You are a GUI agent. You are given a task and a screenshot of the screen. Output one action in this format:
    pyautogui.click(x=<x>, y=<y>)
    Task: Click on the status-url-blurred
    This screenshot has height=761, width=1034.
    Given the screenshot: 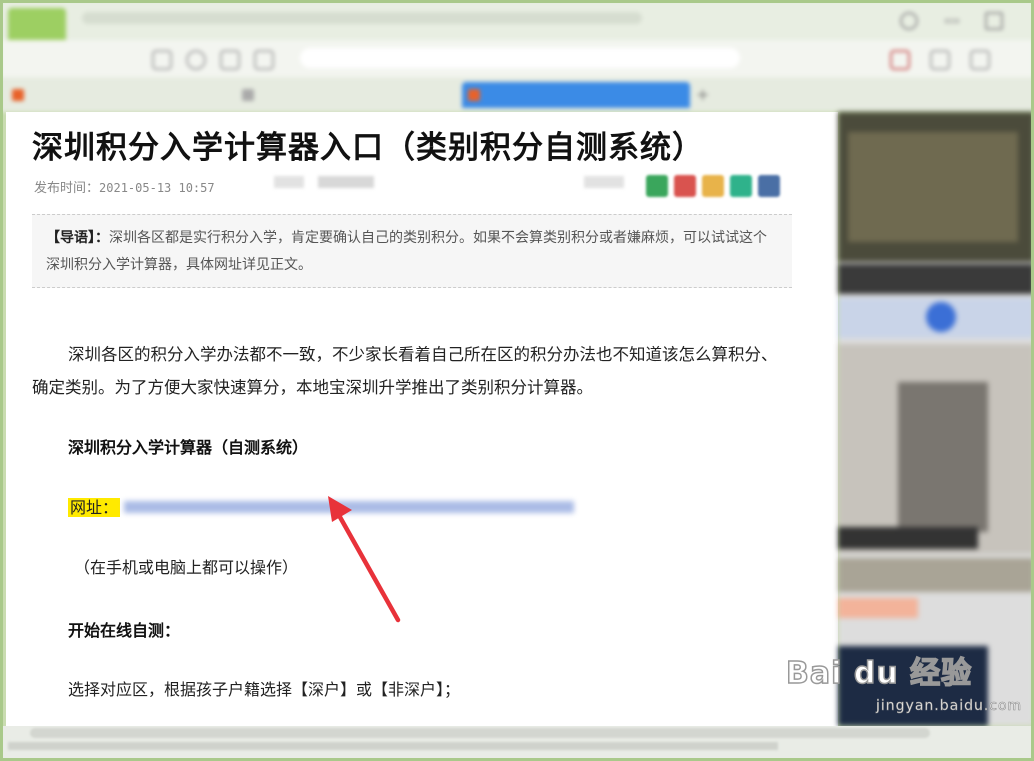 What is the action you would take?
    pyautogui.click(x=393, y=747)
    